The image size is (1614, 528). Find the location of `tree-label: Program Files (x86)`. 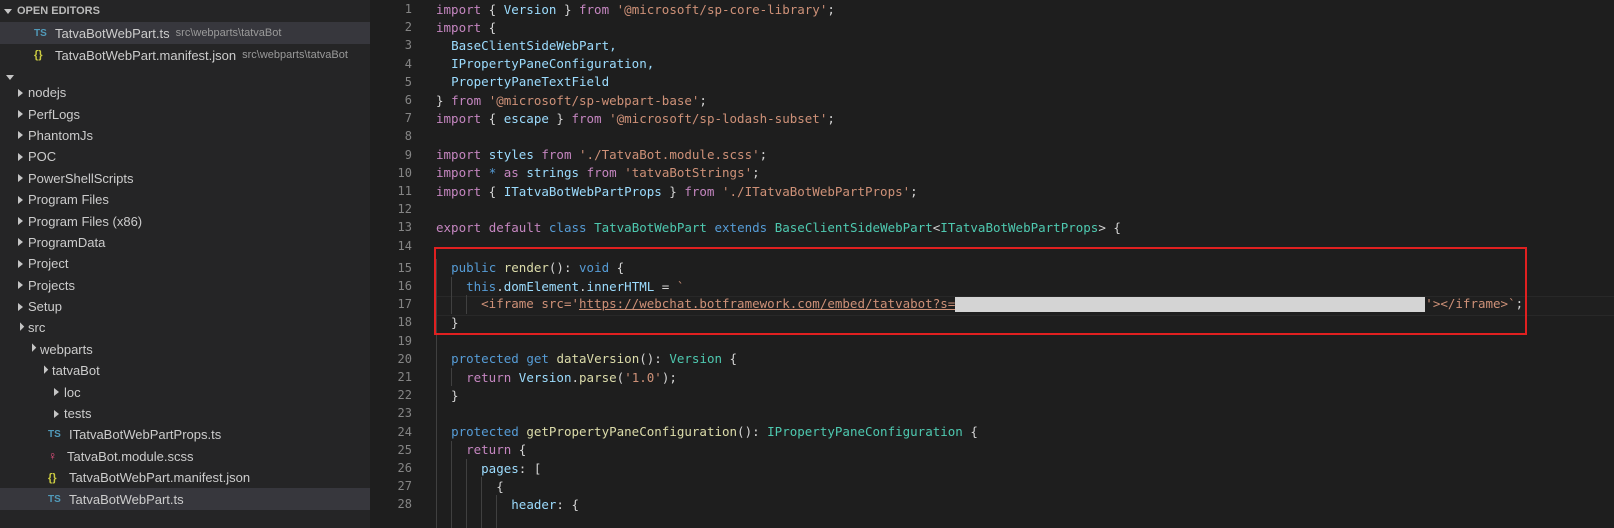

tree-label: Program Files (x86) is located at coordinates (85, 221).